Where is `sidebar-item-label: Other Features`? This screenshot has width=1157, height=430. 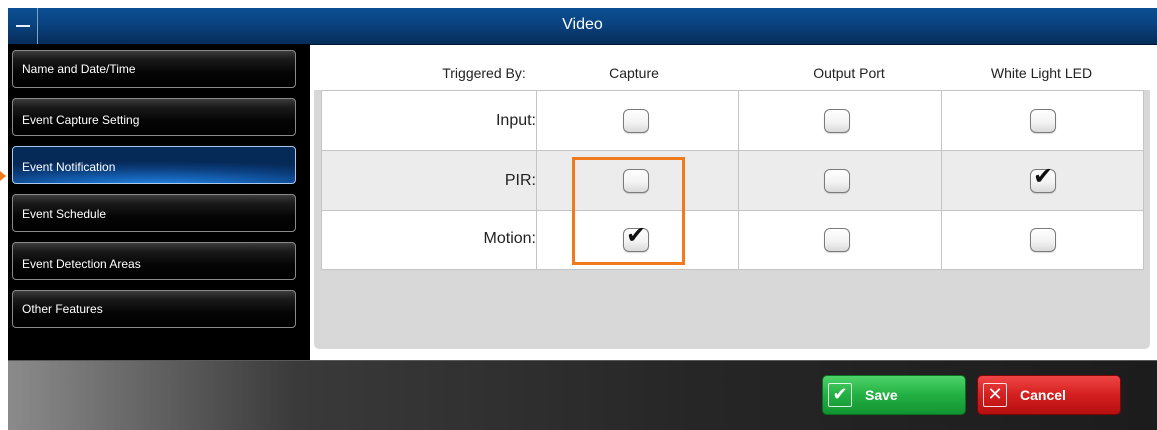 sidebar-item-label: Other Features is located at coordinates (62, 309).